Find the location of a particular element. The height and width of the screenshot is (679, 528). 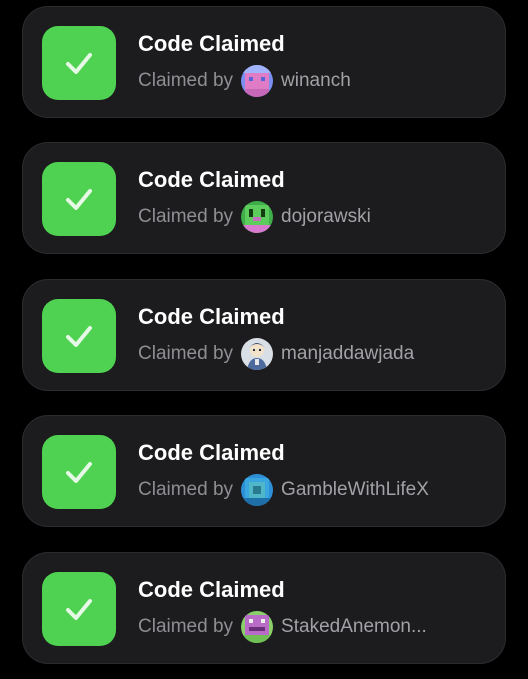

claim-subtitle: Claimed by dojorawski is located at coordinates (254, 217).